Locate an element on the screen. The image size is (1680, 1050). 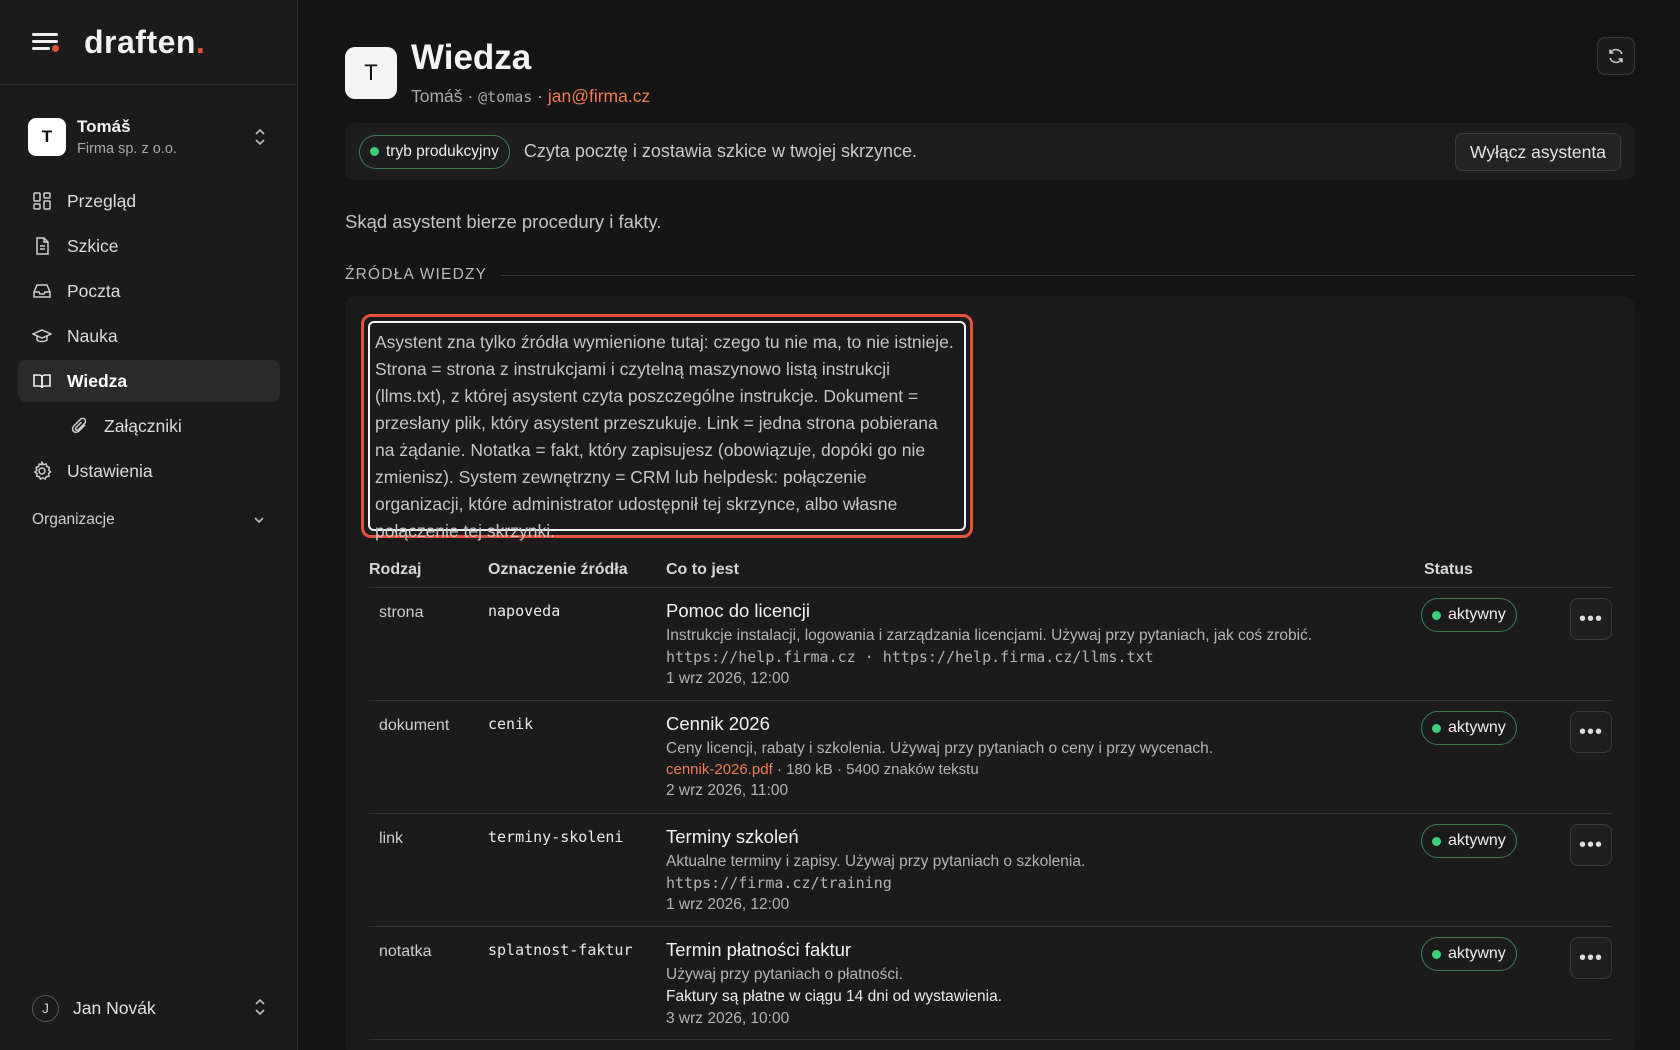
nav-item-przeglad: Przegląd is located at coordinates (149, 201).